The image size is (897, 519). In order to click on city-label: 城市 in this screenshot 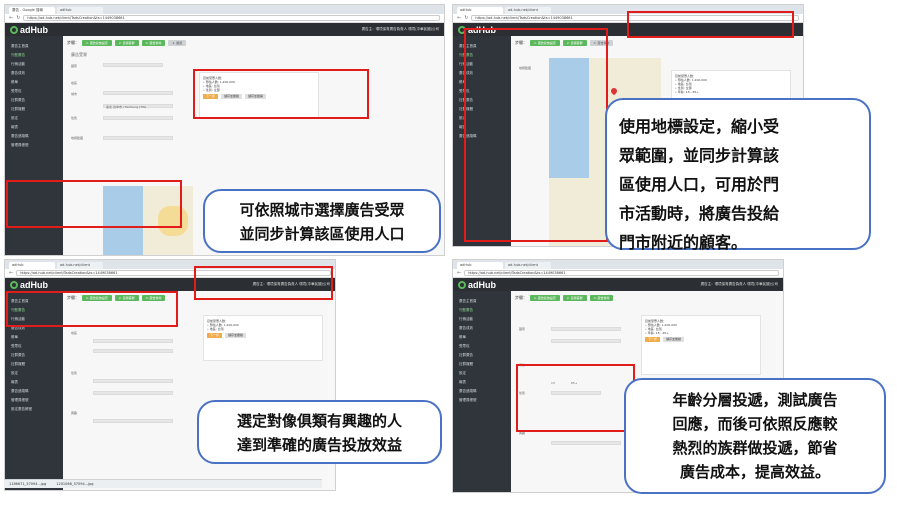, I will do `click(74, 94)`.